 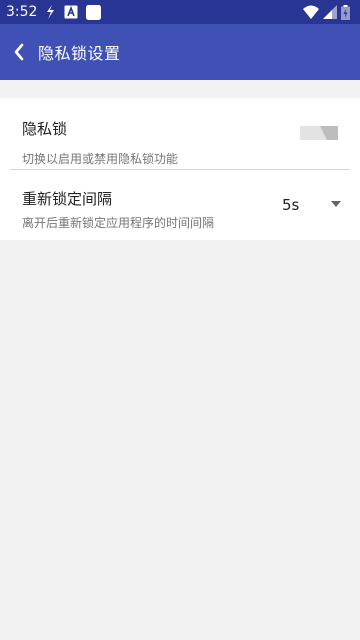 What do you see at coordinates (45, 129) in the screenshot?
I see `privacy-lock-title: 隐私锁` at bounding box center [45, 129].